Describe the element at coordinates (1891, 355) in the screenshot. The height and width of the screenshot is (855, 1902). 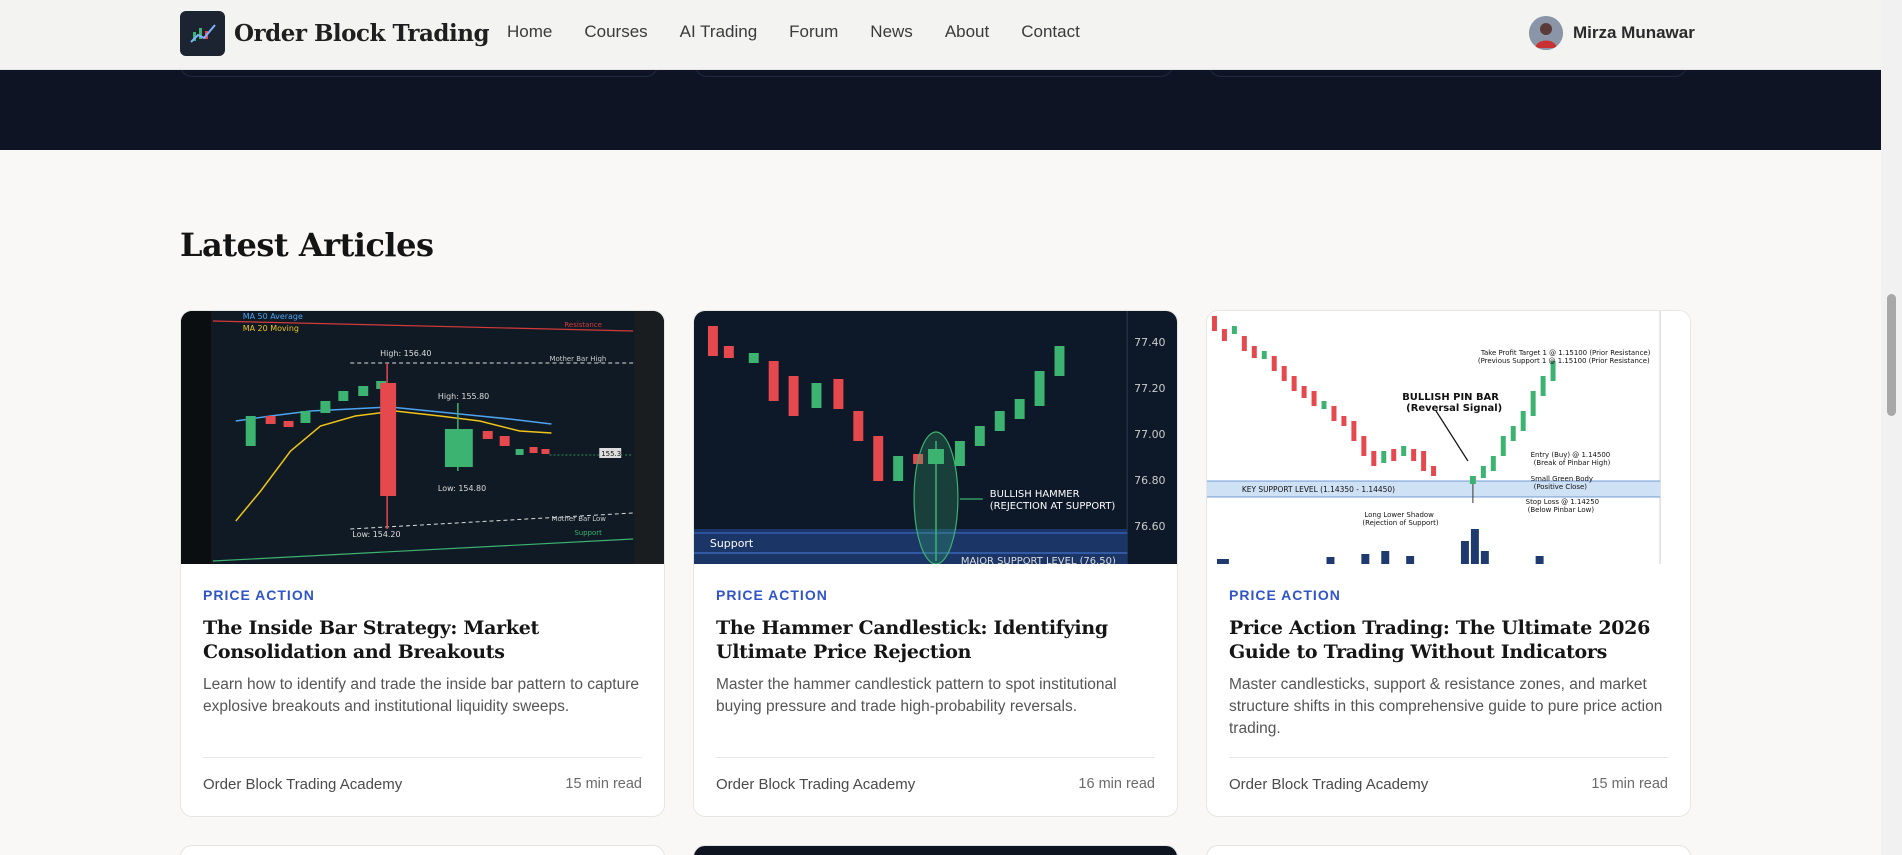
I see `scrollbar-thumb` at that location.